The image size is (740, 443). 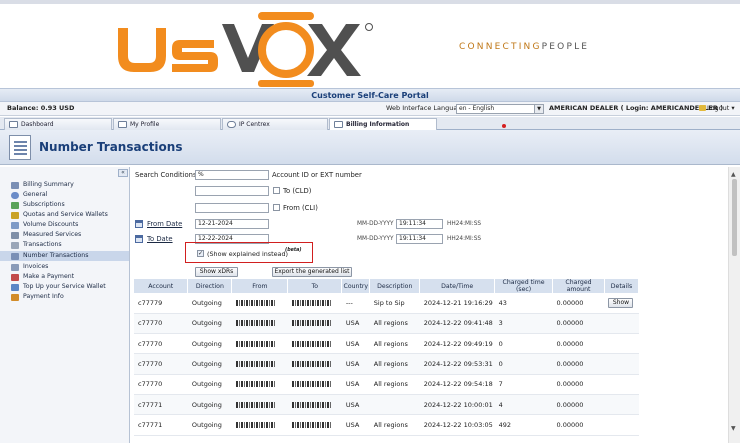 I want to click on to-cld-input, so click(x=232, y=191).